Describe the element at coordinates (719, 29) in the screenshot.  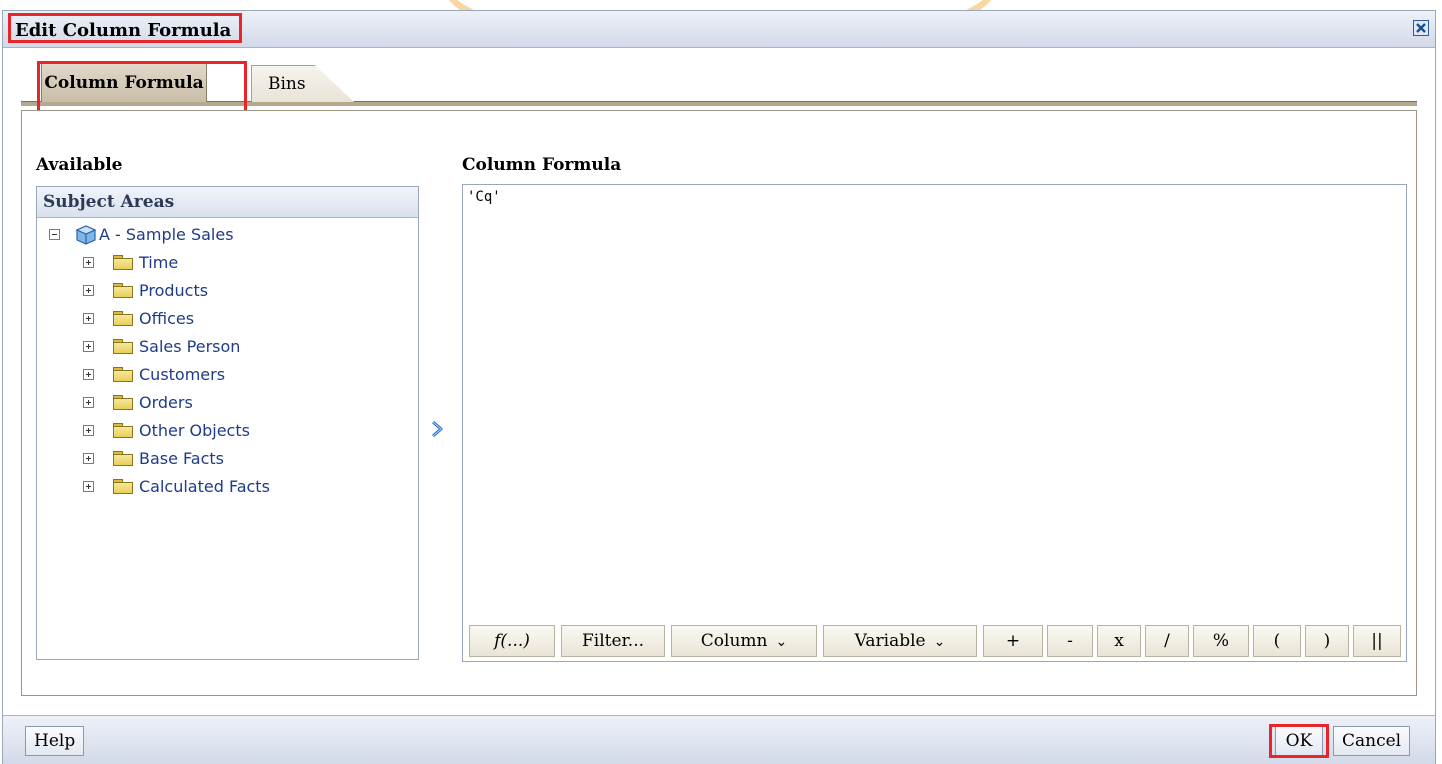
I see `dialog-titlebar: Edit Column Formula` at that location.